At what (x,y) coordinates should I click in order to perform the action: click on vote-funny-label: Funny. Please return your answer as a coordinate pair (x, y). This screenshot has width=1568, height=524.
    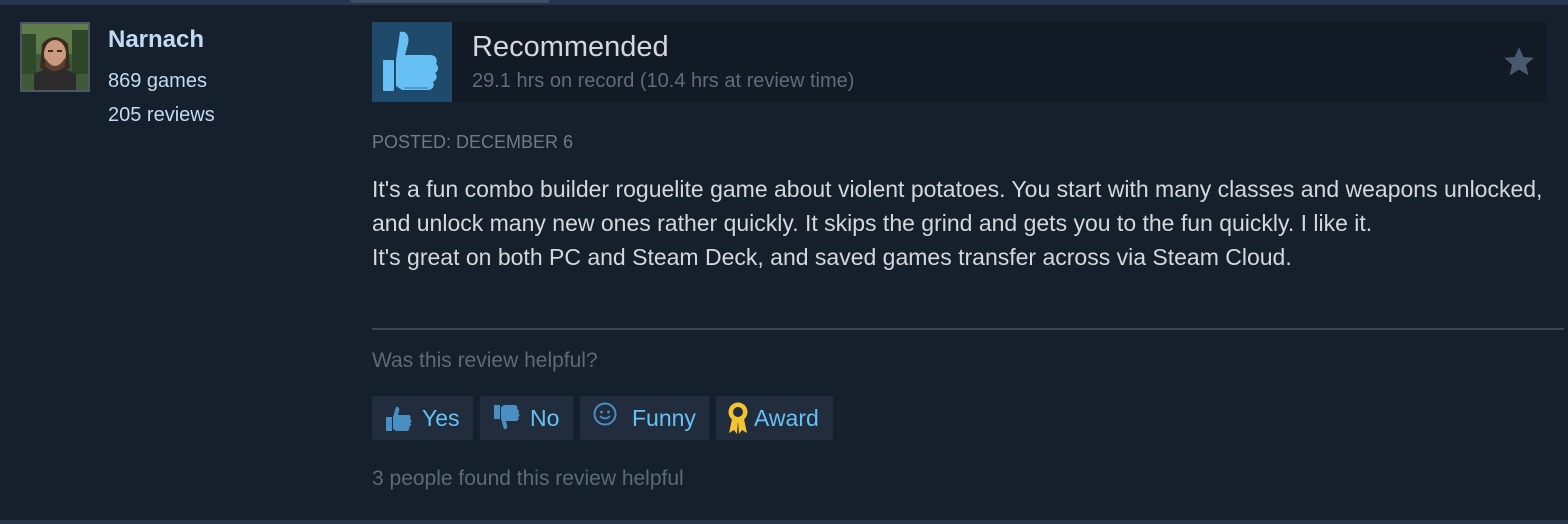
    Looking at the image, I should click on (664, 417).